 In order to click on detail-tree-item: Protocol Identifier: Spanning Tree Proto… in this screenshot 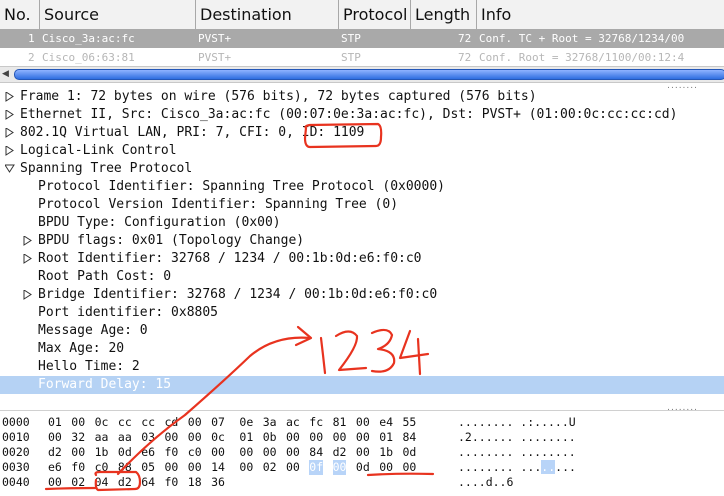, I will do `click(362, 187)`.